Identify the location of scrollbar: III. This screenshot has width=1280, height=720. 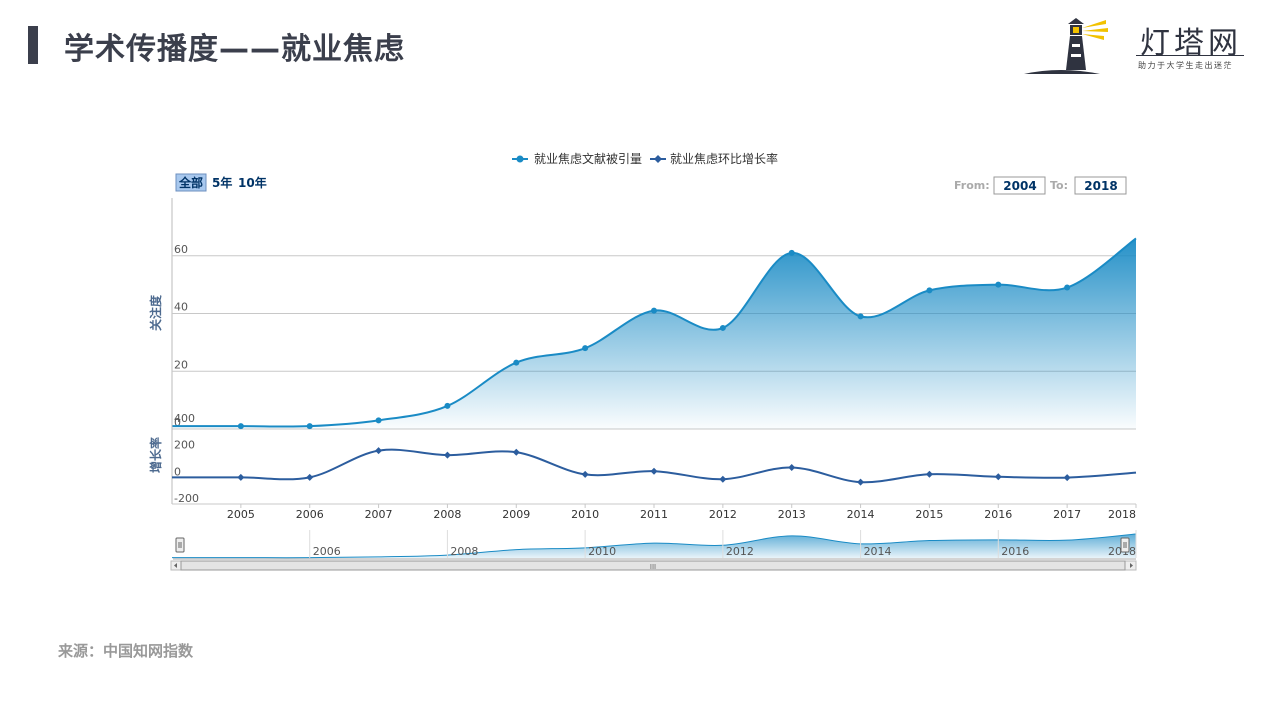
(653, 565).